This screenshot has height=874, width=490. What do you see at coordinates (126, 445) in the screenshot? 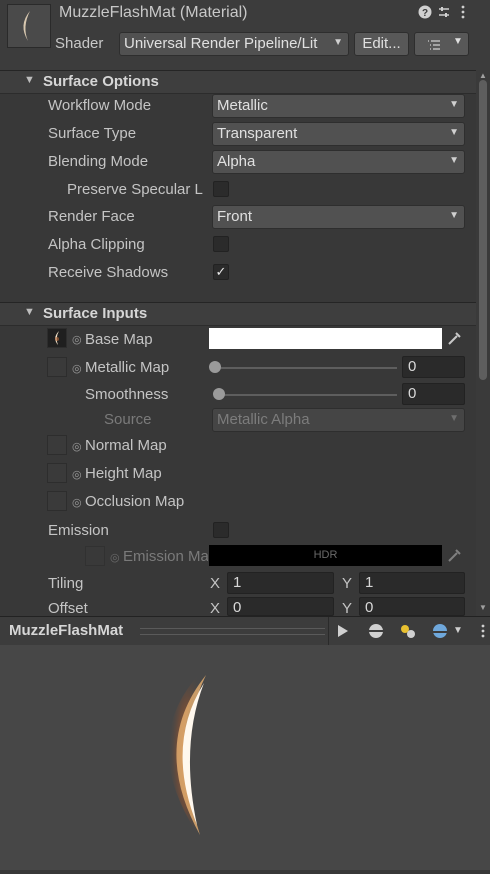
I see `normal-map-label: Normal Map` at bounding box center [126, 445].